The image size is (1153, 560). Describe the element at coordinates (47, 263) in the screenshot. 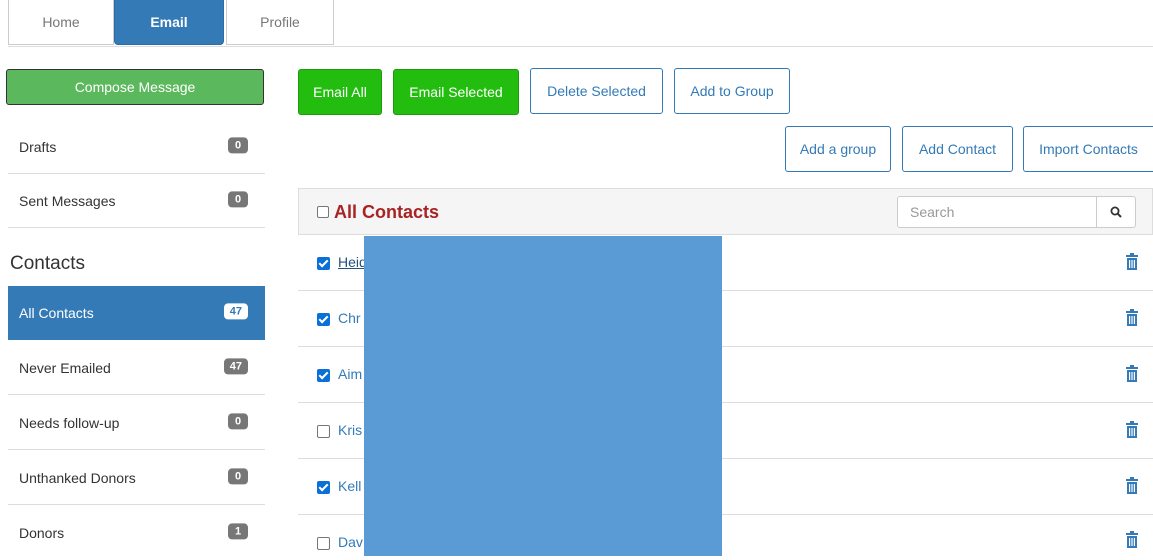

I see `contacts-heading: Contacts` at that location.